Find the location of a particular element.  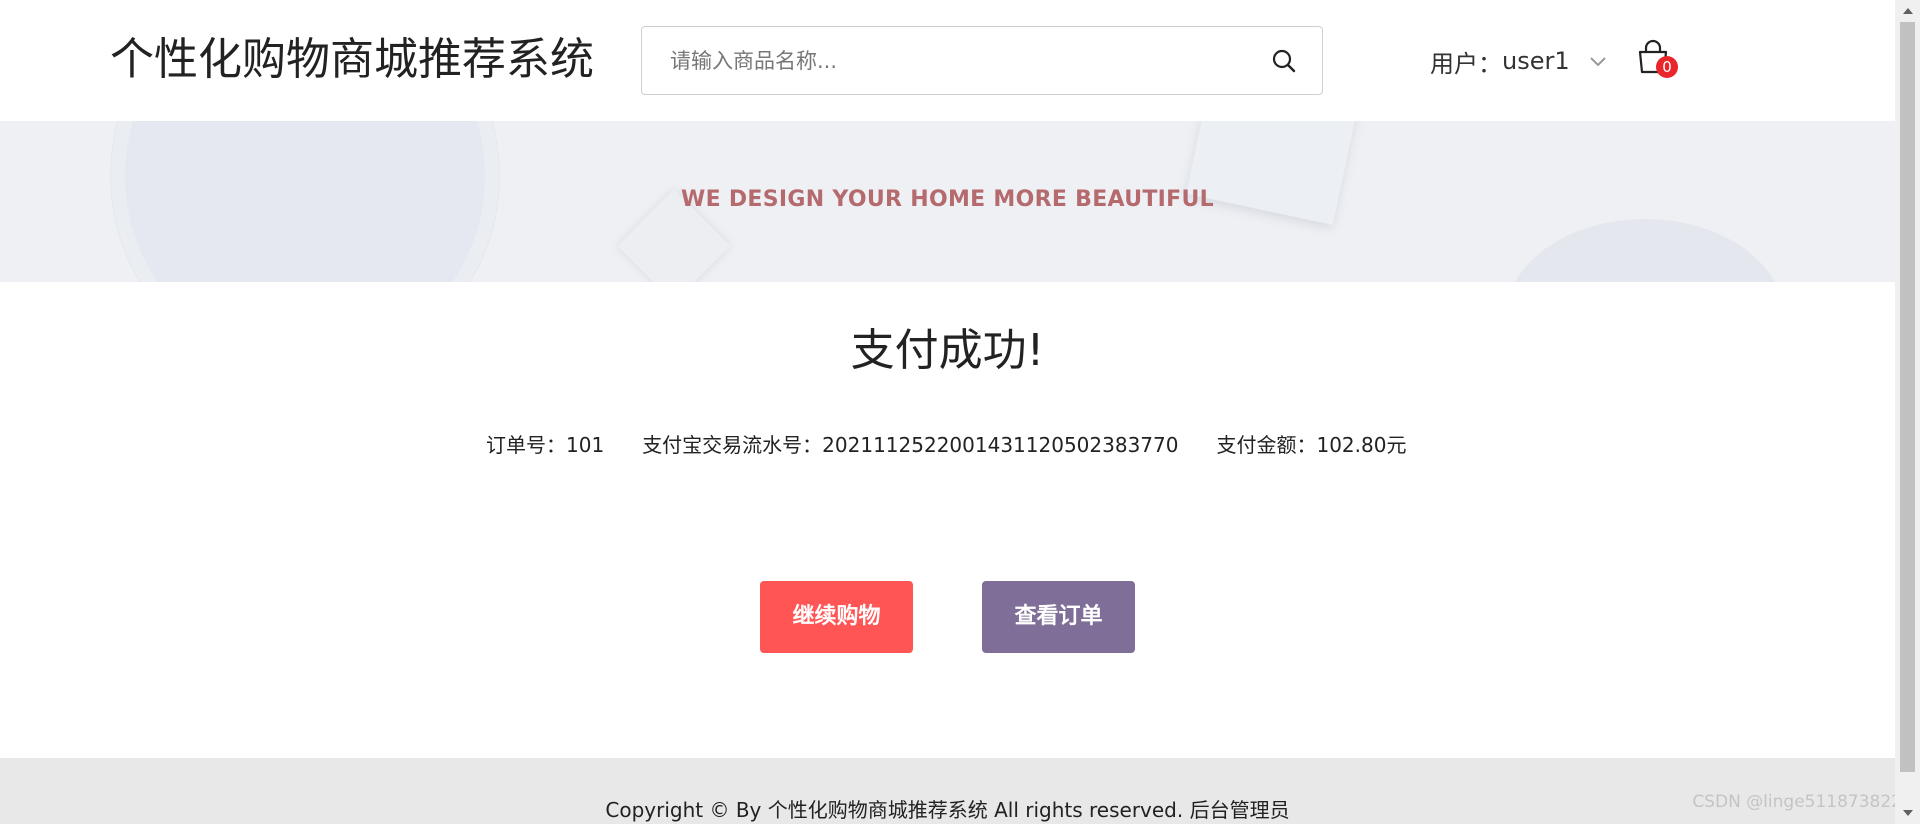

search-input is located at coordinates (950, 60).